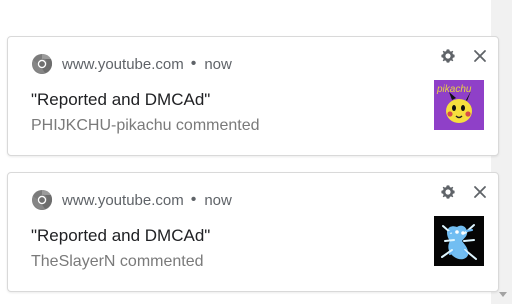  I want to click on notification-context: TheSlayerN commented, so click(117, 261).